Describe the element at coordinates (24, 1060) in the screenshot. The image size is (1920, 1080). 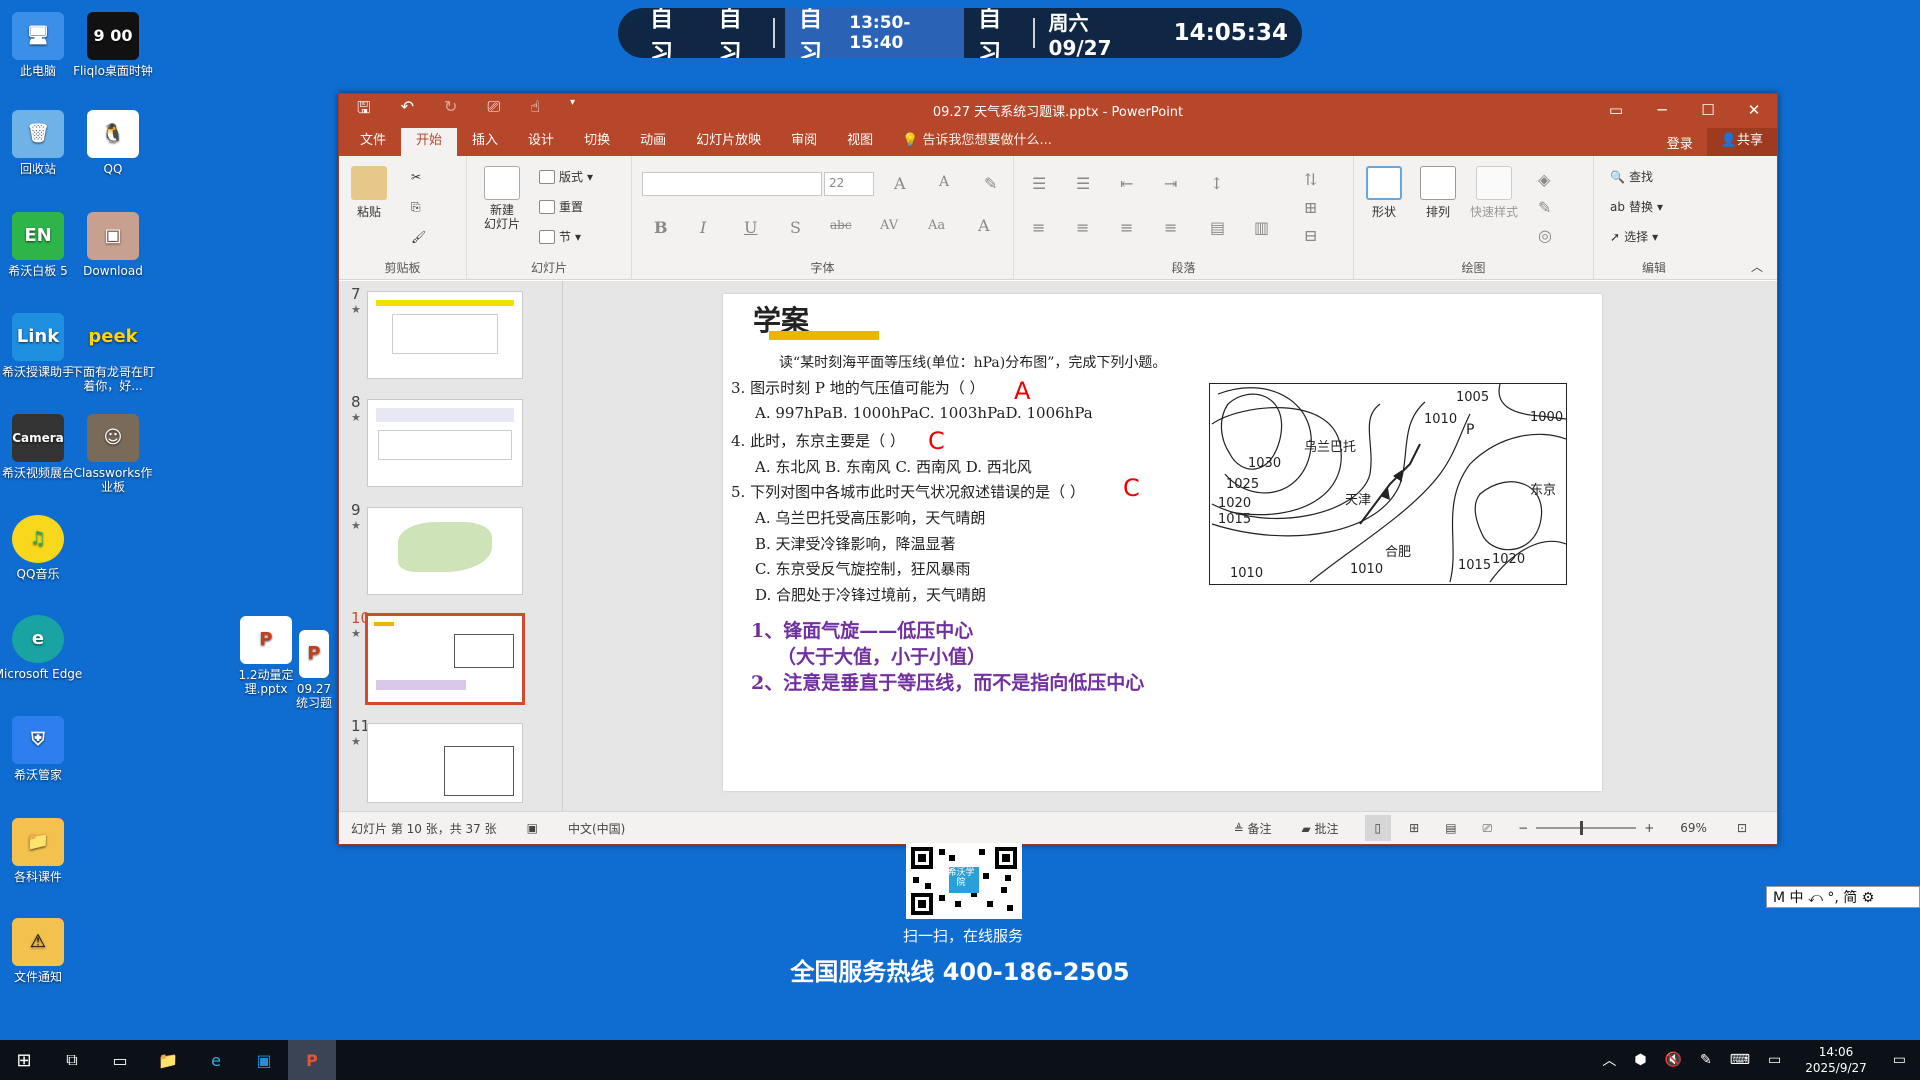
I see `start-windows-icon: ⊞` at that location.